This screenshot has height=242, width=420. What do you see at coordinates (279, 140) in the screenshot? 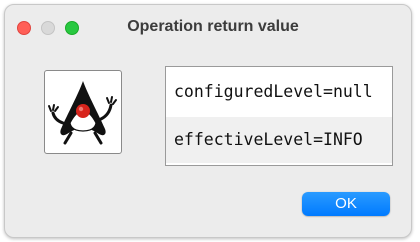
I see `return-value-row: effectiveLevel=INFO` at bounding box center [279, 140].